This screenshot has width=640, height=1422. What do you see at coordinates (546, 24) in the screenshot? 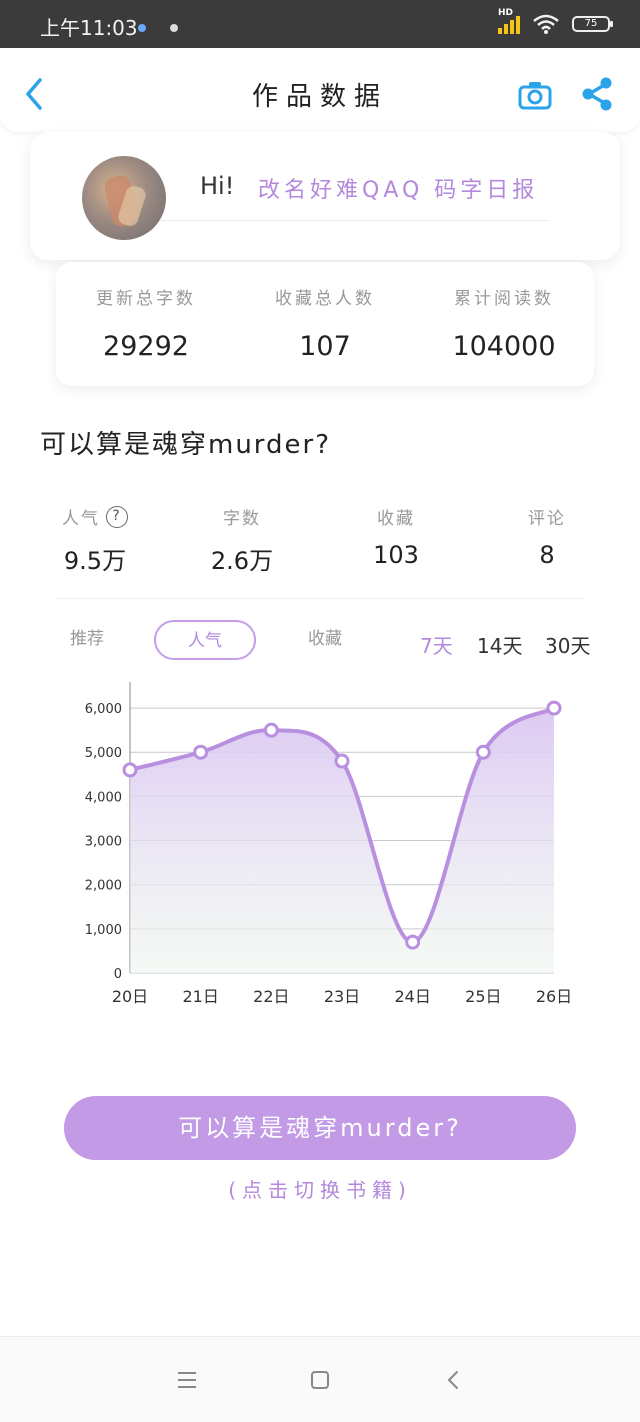
I see `wifi-icon` at bounding box center [546, 24].